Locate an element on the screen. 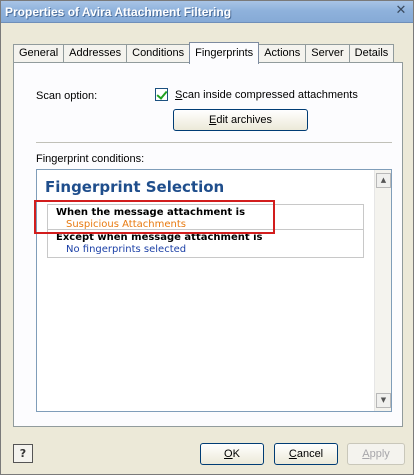 This screenshot has height=475, width=414. tab-fingerprints: Fingerprints is located at coordinates (224, 53).